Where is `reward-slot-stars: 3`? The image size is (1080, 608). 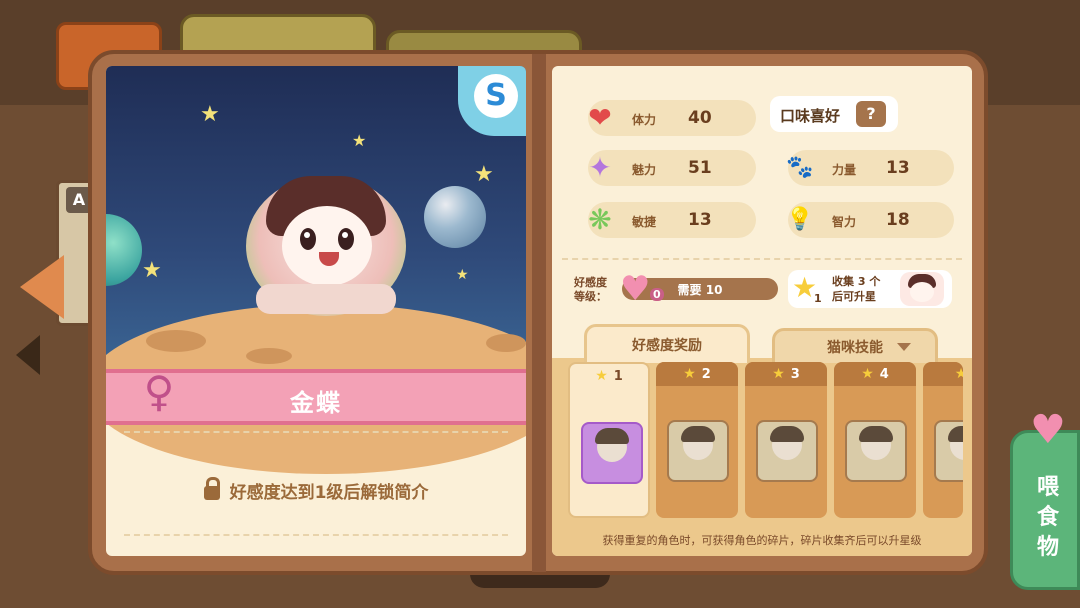
reward-slot-stars: 3 is located at coordinates (795, 374).